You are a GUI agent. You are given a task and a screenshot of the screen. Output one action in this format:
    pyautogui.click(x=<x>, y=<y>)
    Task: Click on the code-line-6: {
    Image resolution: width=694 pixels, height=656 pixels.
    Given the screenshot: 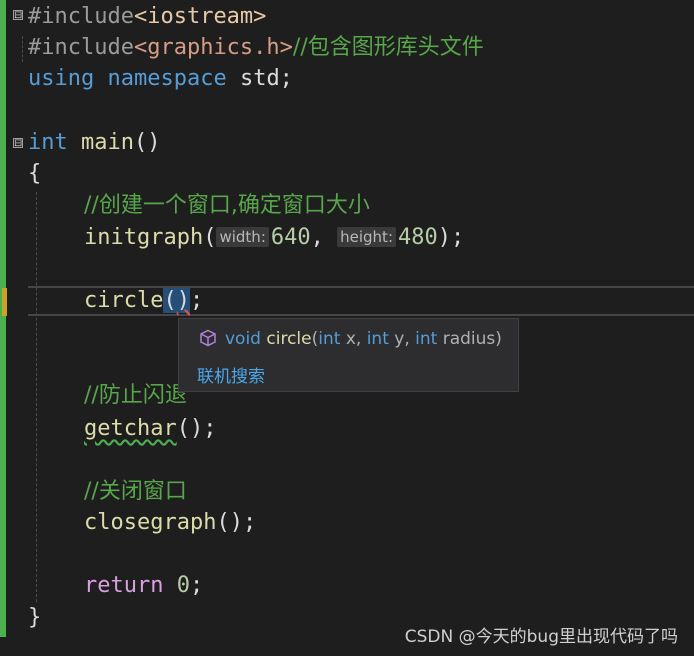 What is the action you would take?
    pyautogui.click(x=34, y=174)
    